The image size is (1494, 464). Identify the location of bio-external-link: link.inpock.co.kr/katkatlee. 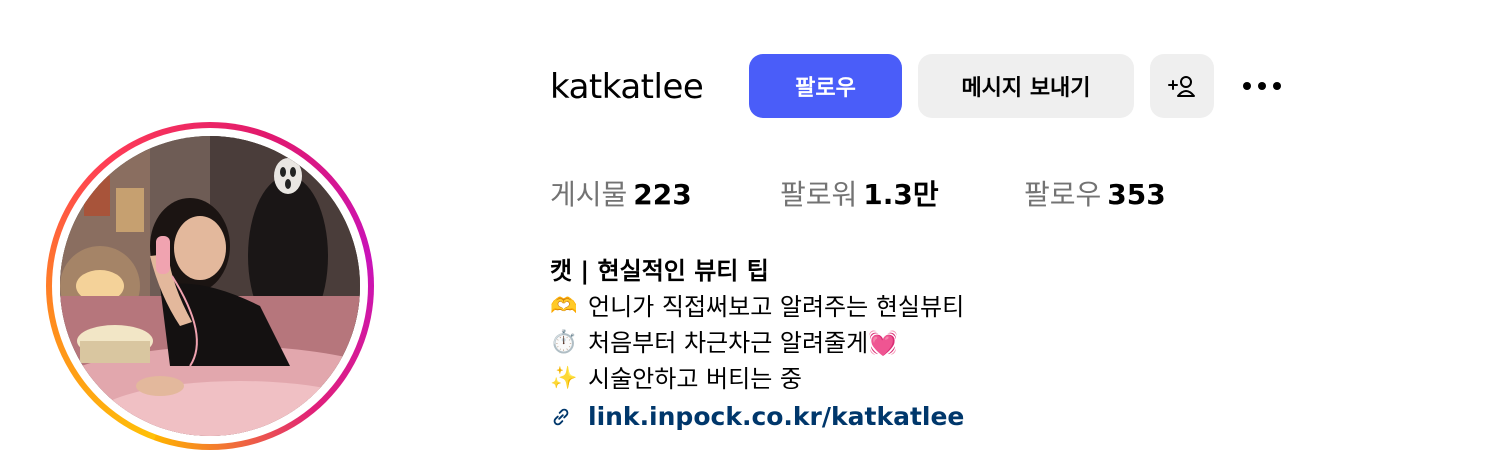
(1000, 417).